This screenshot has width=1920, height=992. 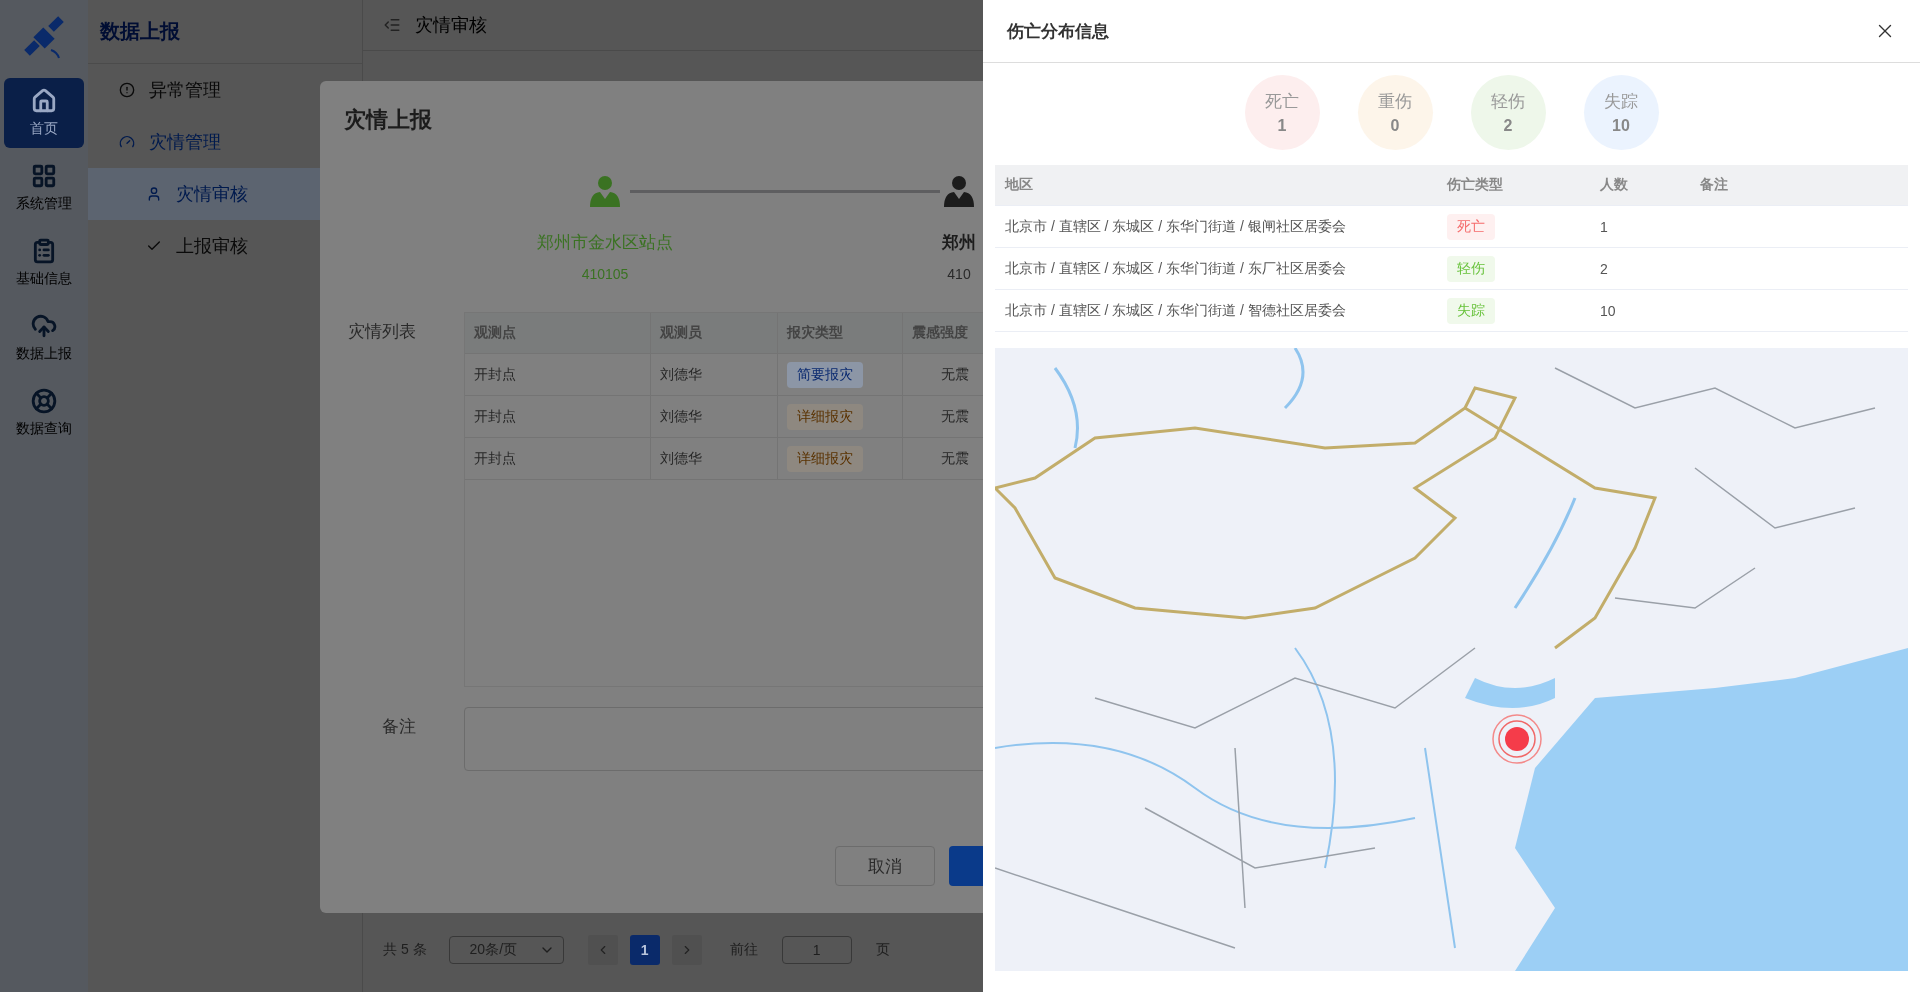 What do you see at coordinates (825, 374) in the screenshot?
I see `report-type-tag: 简要报灾` at bounding box center [825, 374].